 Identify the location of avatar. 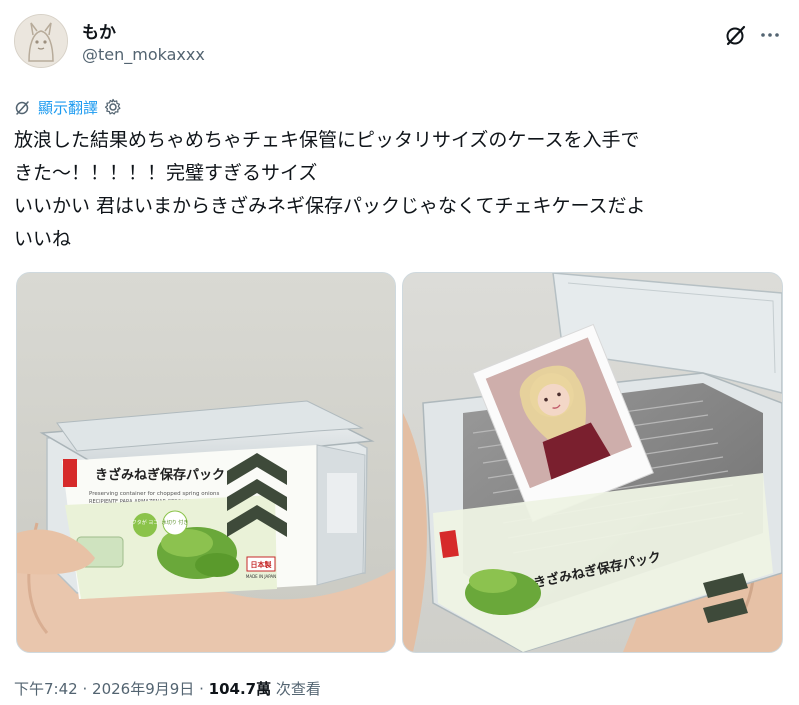
(41, 41).